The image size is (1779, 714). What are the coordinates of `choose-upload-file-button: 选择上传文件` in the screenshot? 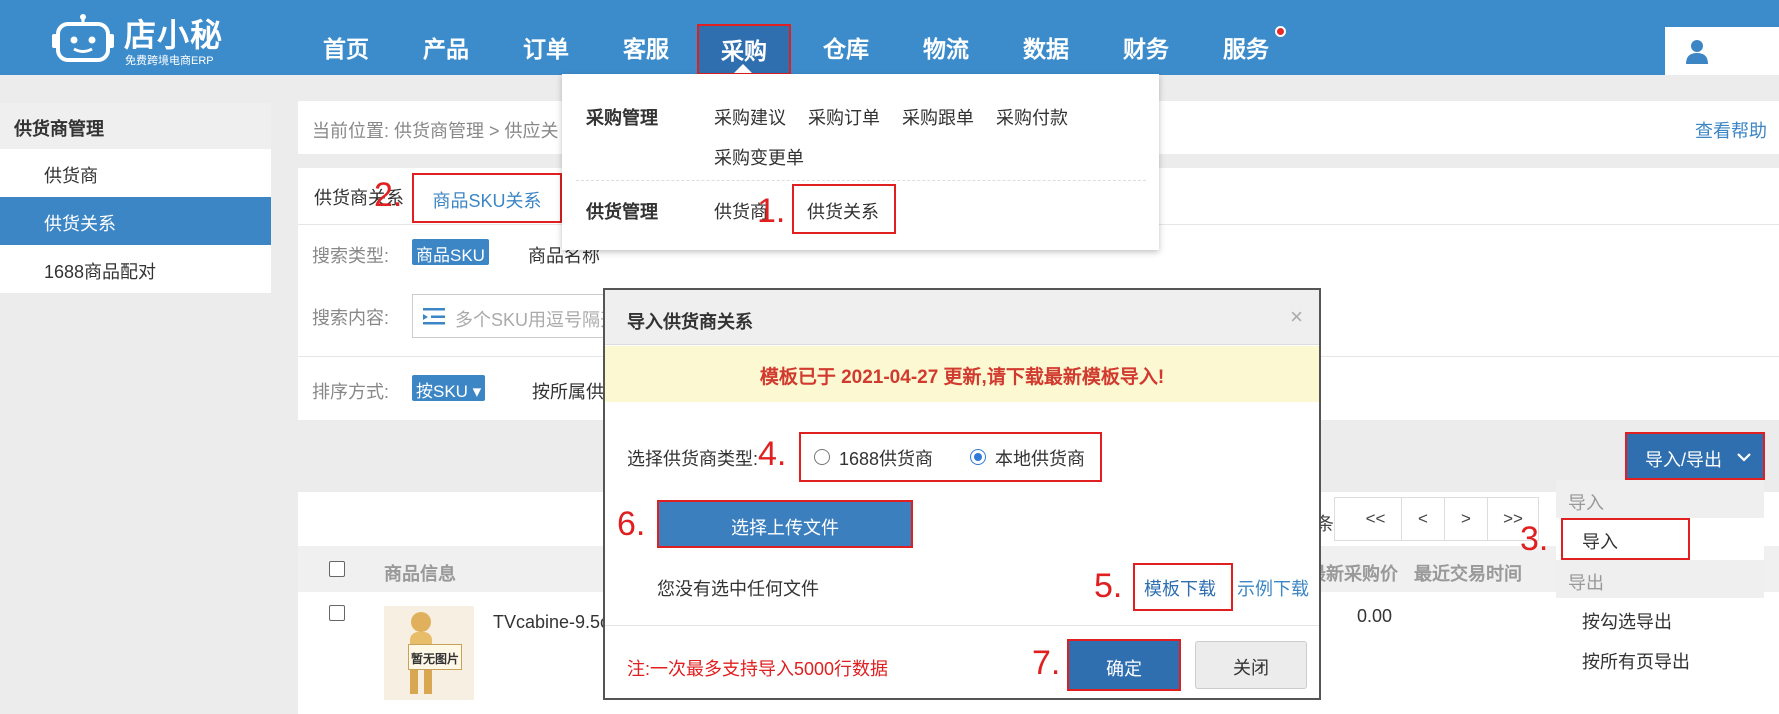 It's located at (785, 524).